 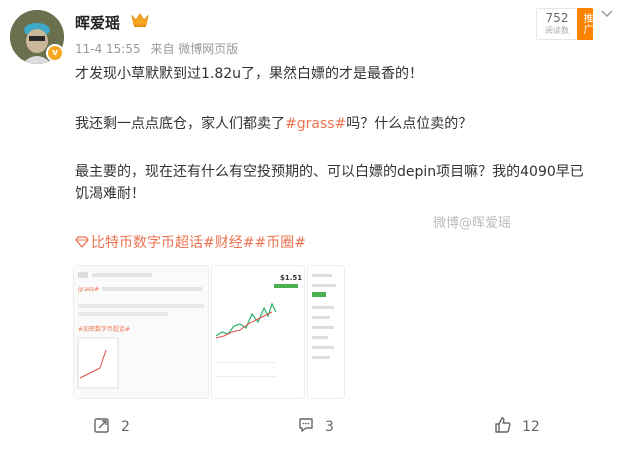 What do you see at coordinates (108, 49) in the screenshot?
I see `post-time: 11-4 15:55` at bounding box center [108, 49].